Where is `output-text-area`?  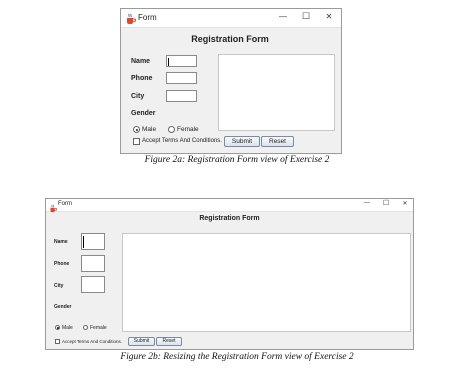
output-text-area is located at coordinates (276, 92).